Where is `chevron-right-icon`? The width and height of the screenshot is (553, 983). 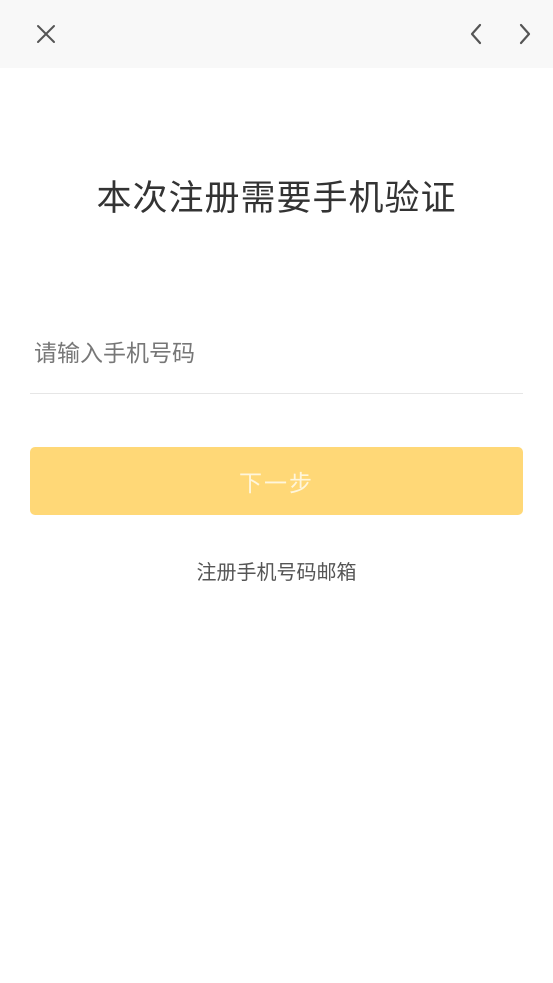 chevron-right-icon is located at coordinates (525, 34).